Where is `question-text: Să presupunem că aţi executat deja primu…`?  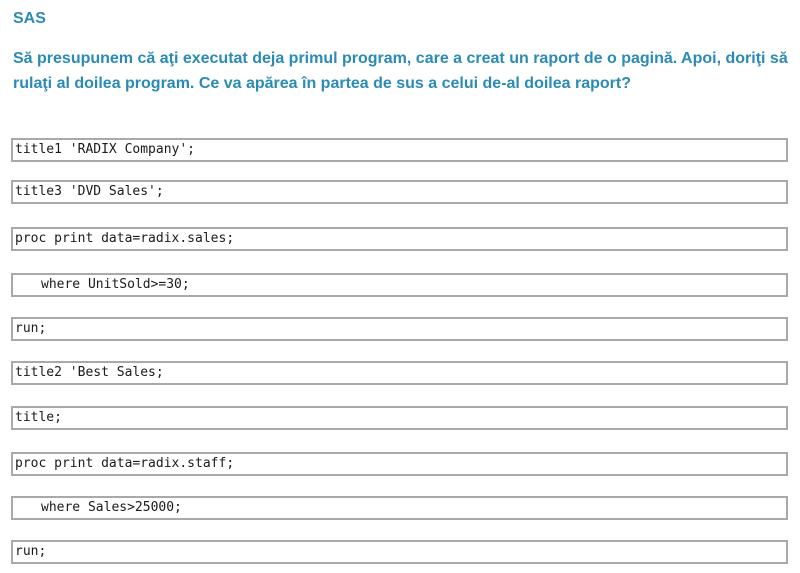 question-text: Să presupunem că aţi executat deja primu… is located at coordinates (400, 71).